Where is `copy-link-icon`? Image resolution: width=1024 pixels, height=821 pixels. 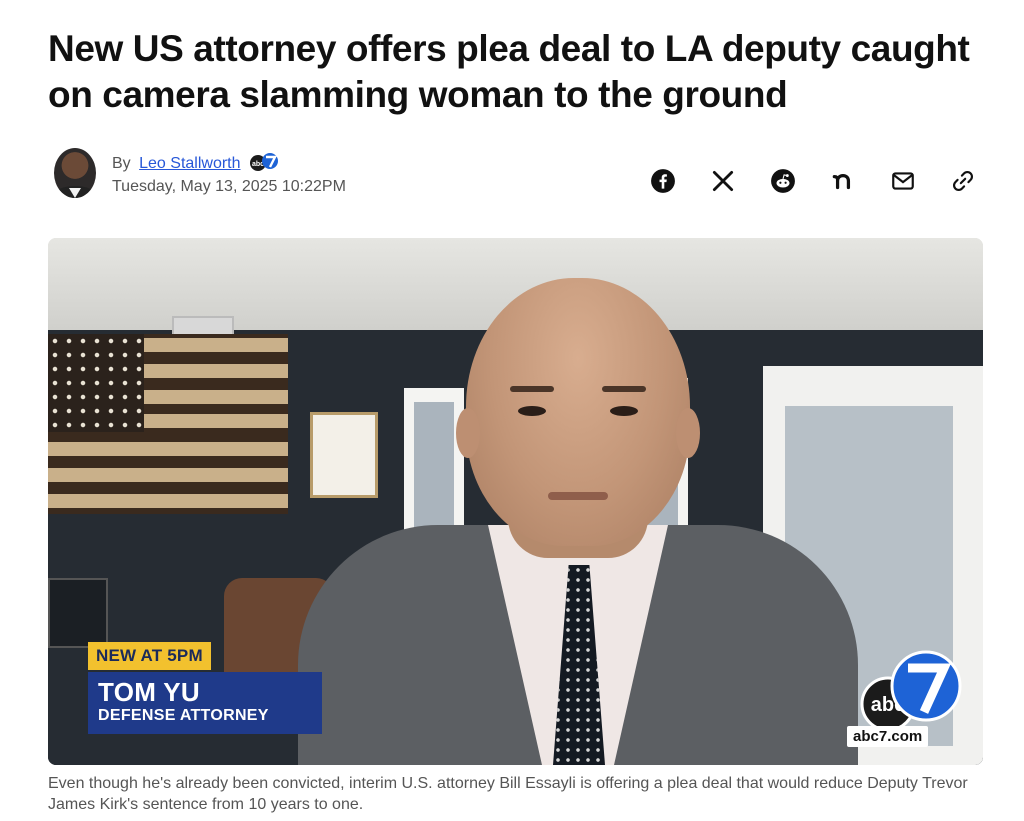 copy-link-icon is located at coordinates (963, 181).